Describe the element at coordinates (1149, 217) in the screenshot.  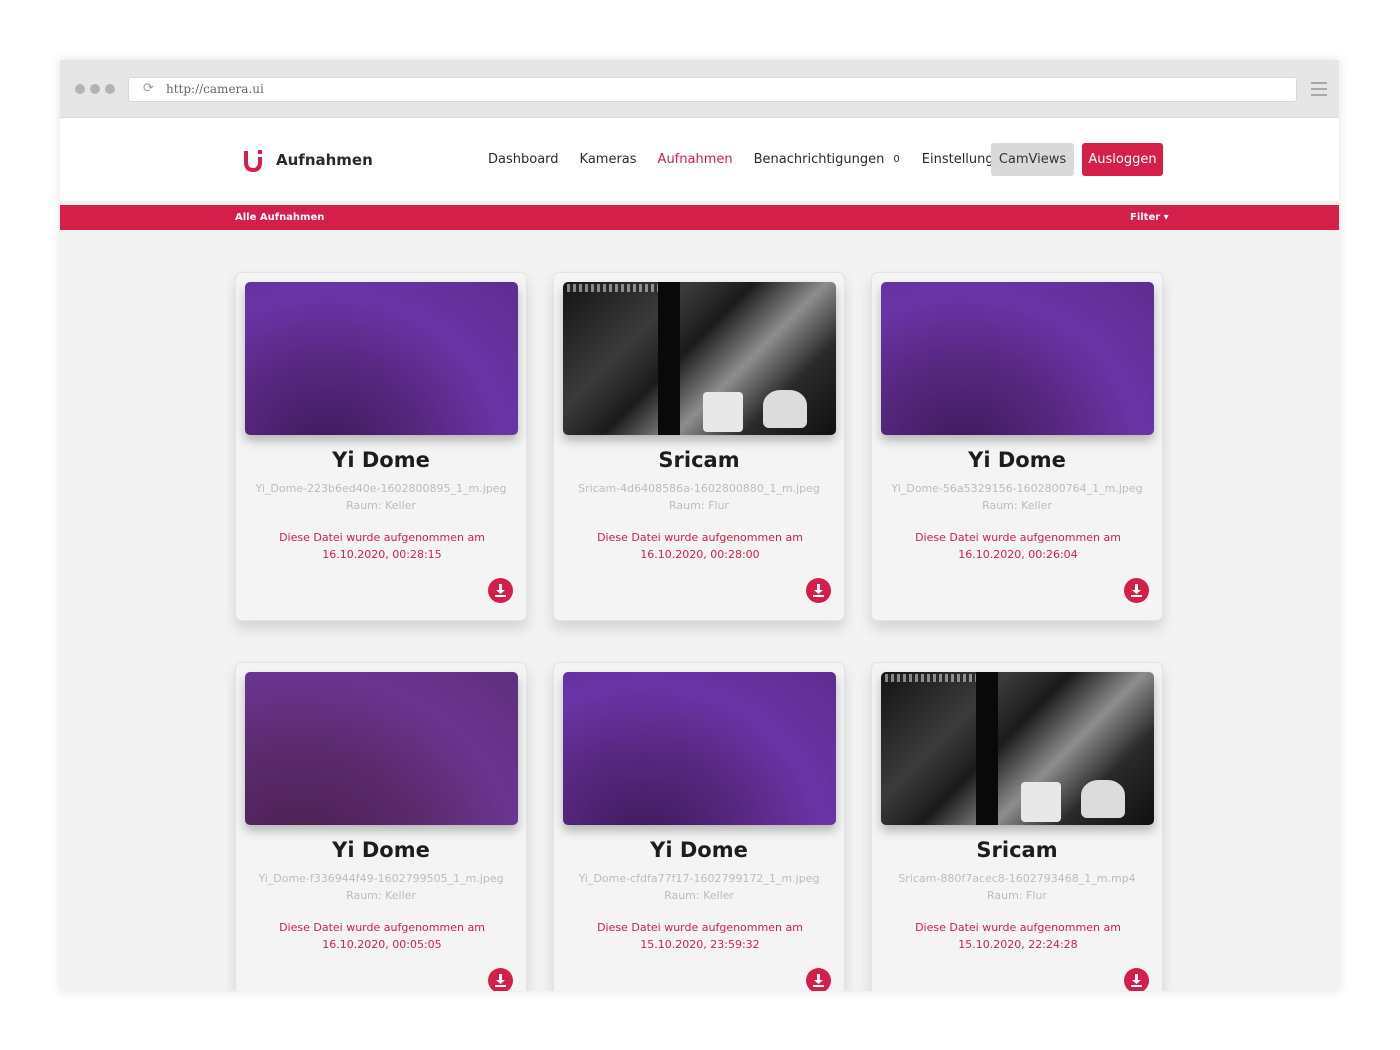
I see `filter-dropdown: Filter ▾` at that location.